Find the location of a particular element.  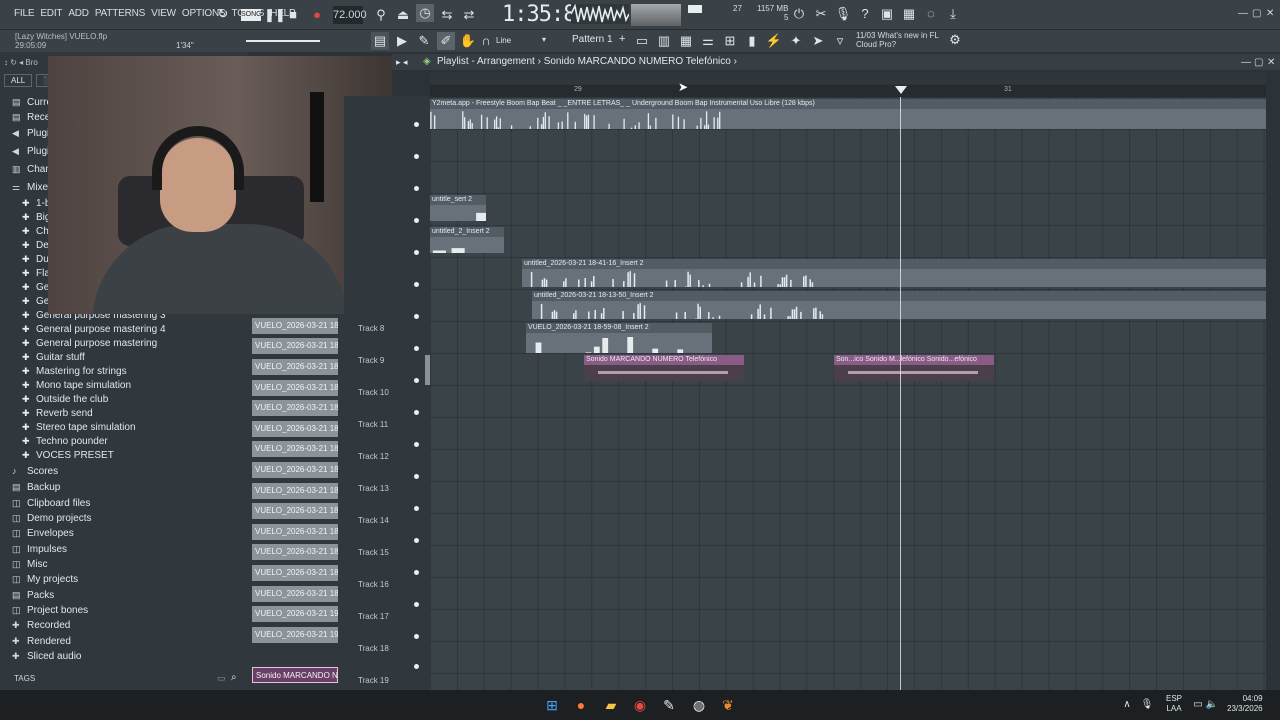

browser-folder-rendered: ✚ Rendered is located at coordinates (41, 641).